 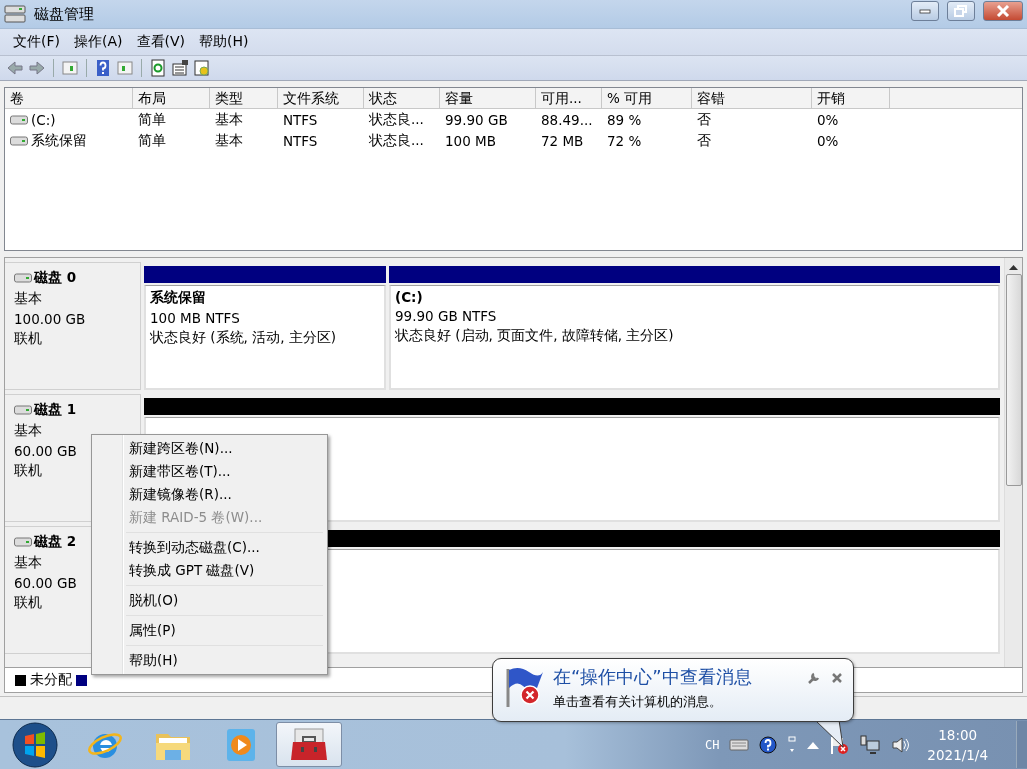 I want to click on column-header: 状态, so click(x=402, y=98).